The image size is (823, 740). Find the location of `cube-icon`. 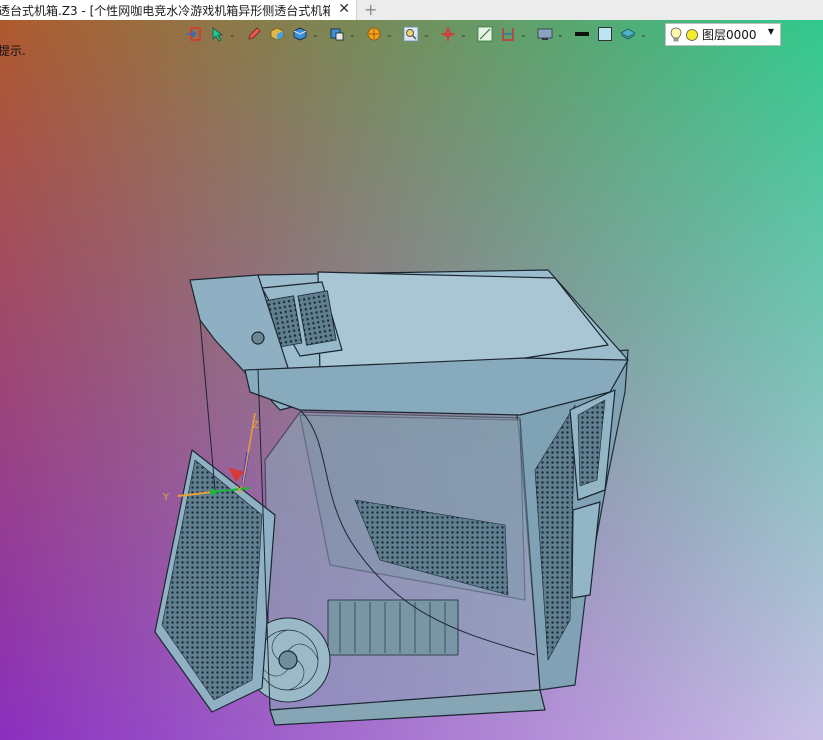

cube-icon is located at coordinates (300, 34).